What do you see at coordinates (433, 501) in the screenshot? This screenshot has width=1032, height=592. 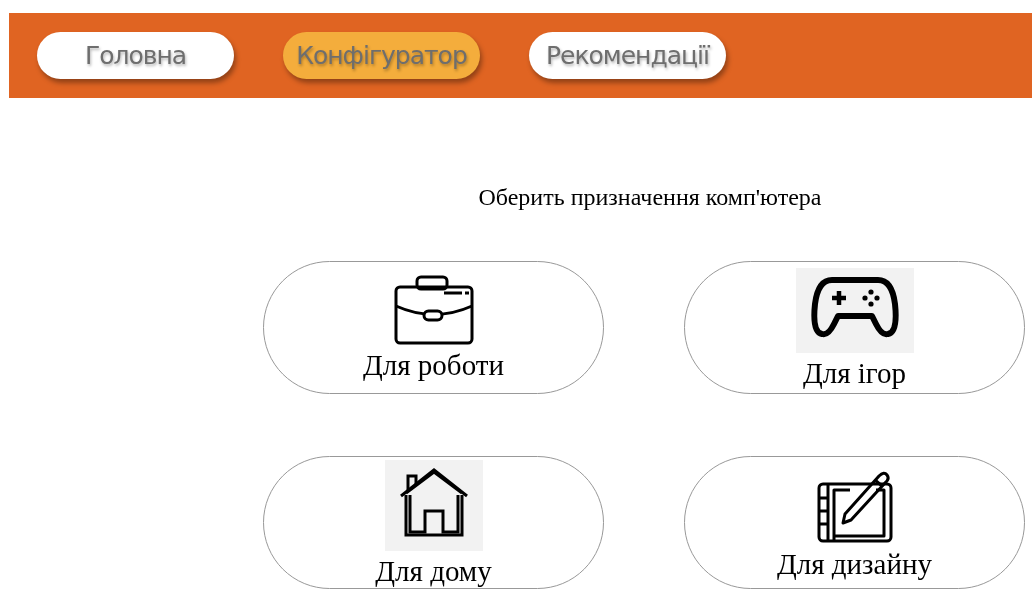 I see `house-icon` at bounding box center [433, 501].